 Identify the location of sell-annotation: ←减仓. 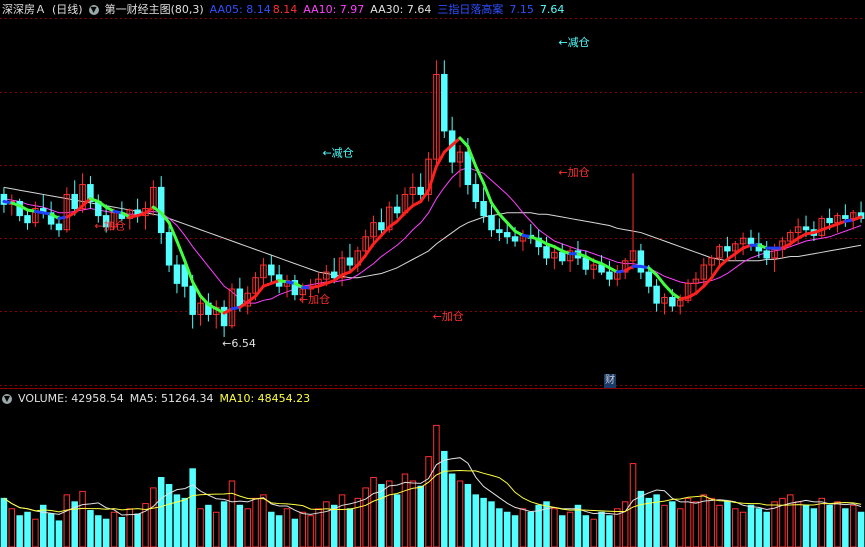
(573, 42).